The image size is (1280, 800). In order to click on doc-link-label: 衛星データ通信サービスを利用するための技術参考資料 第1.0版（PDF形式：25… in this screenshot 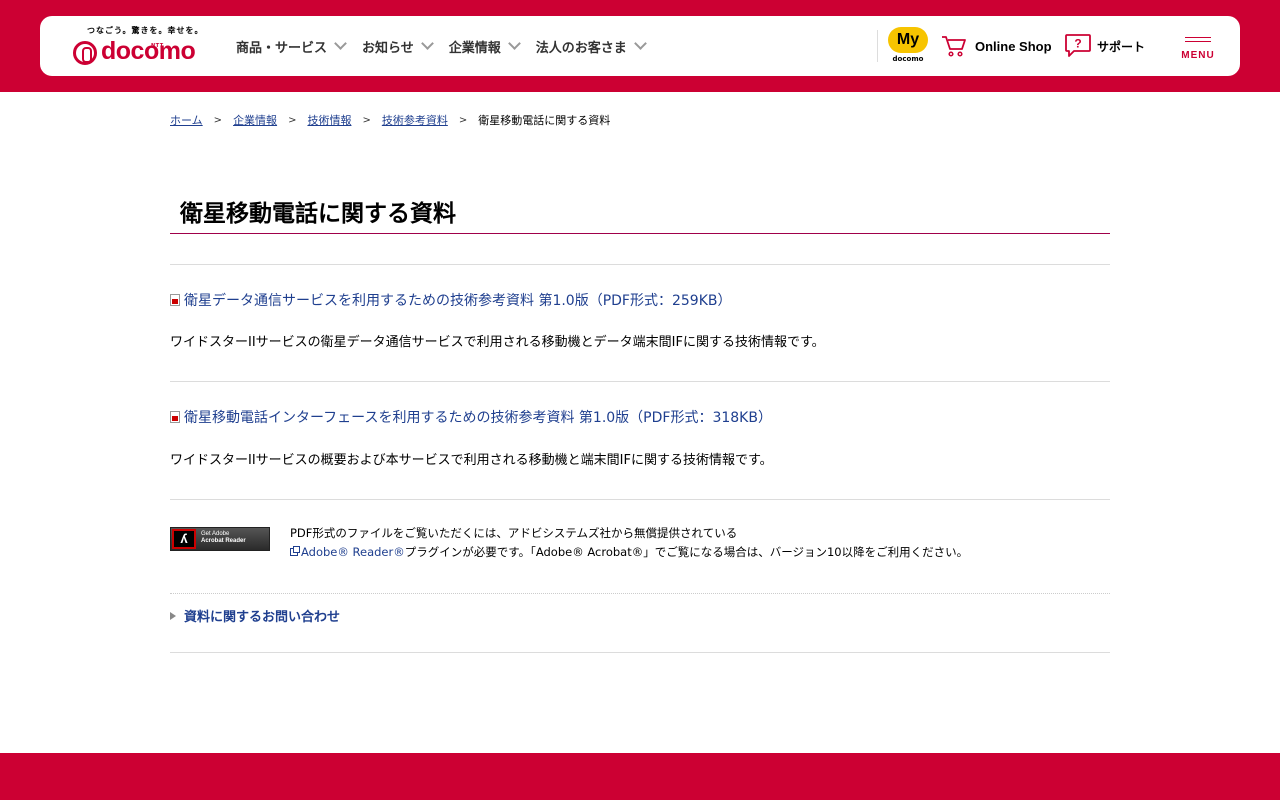, I will do `click(458, 301)`.